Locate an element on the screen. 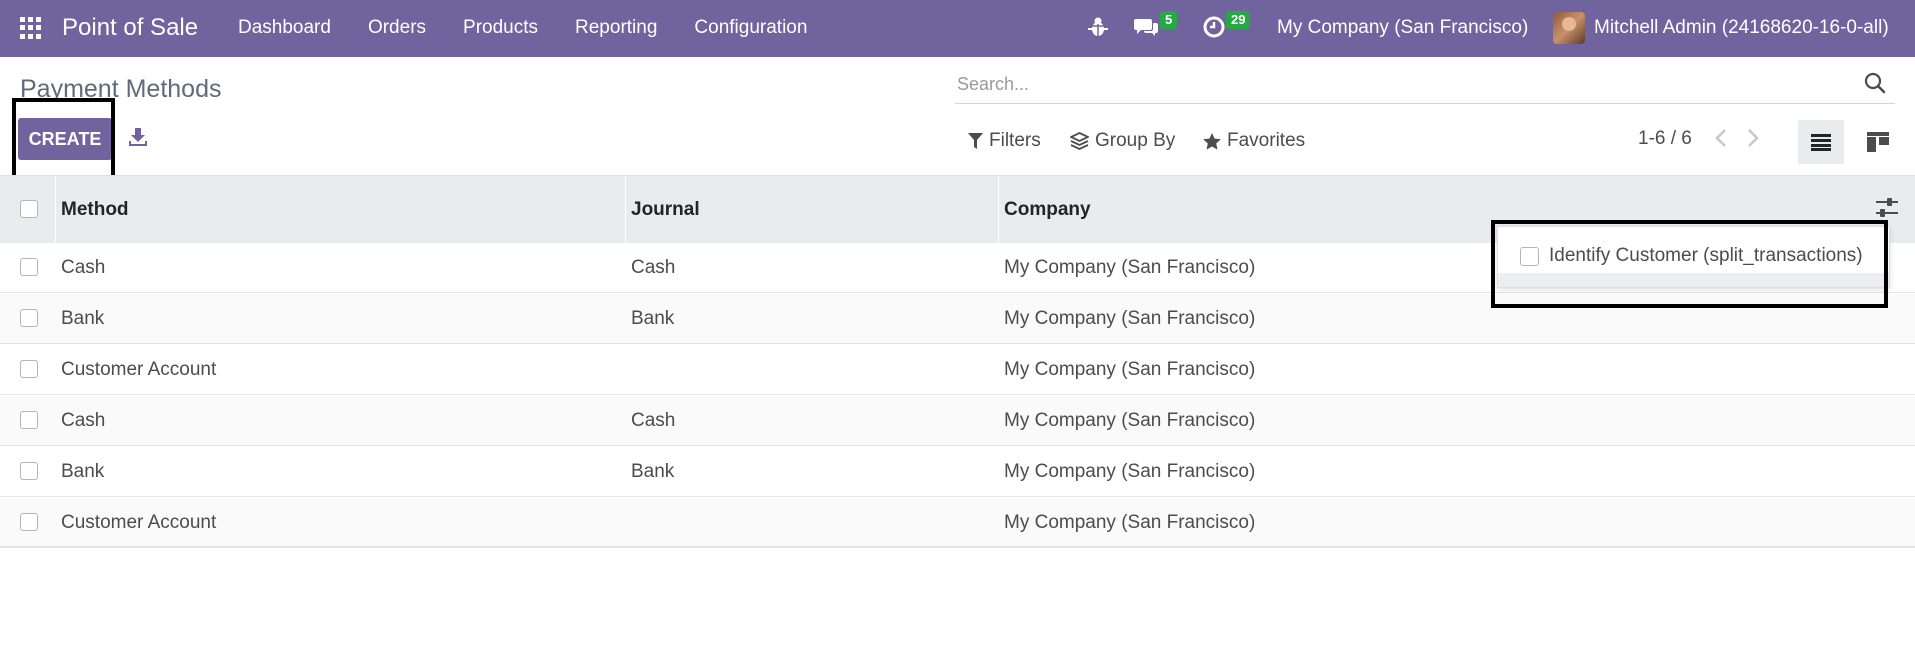  messages-badge: 5 is located at coordinates (1169, 20).